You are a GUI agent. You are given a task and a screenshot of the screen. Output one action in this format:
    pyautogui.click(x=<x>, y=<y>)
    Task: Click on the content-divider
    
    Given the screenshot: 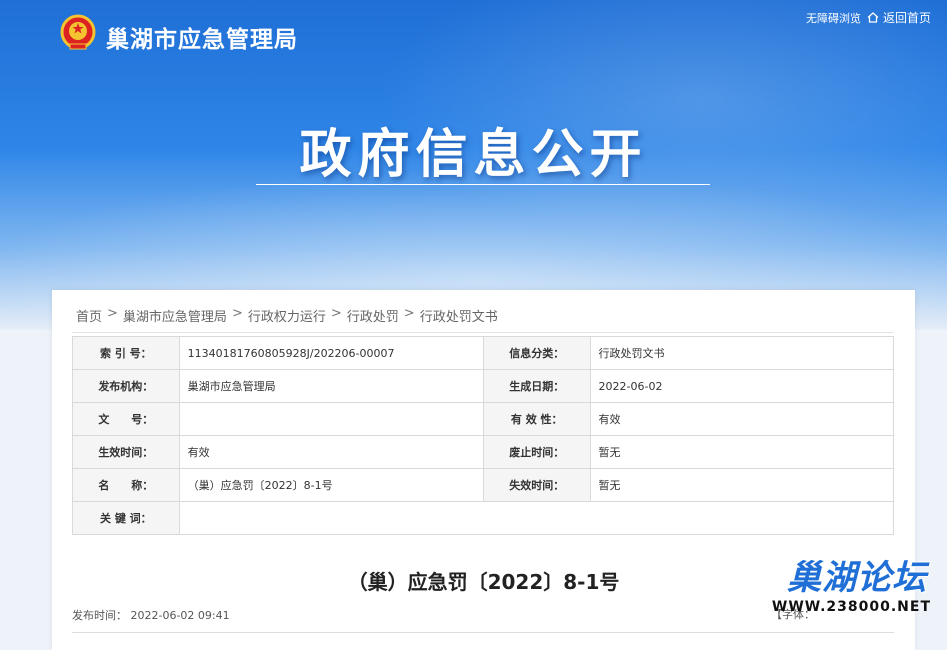 What is the action you would take?
    pyautogui.click(x=483, y=632)
    